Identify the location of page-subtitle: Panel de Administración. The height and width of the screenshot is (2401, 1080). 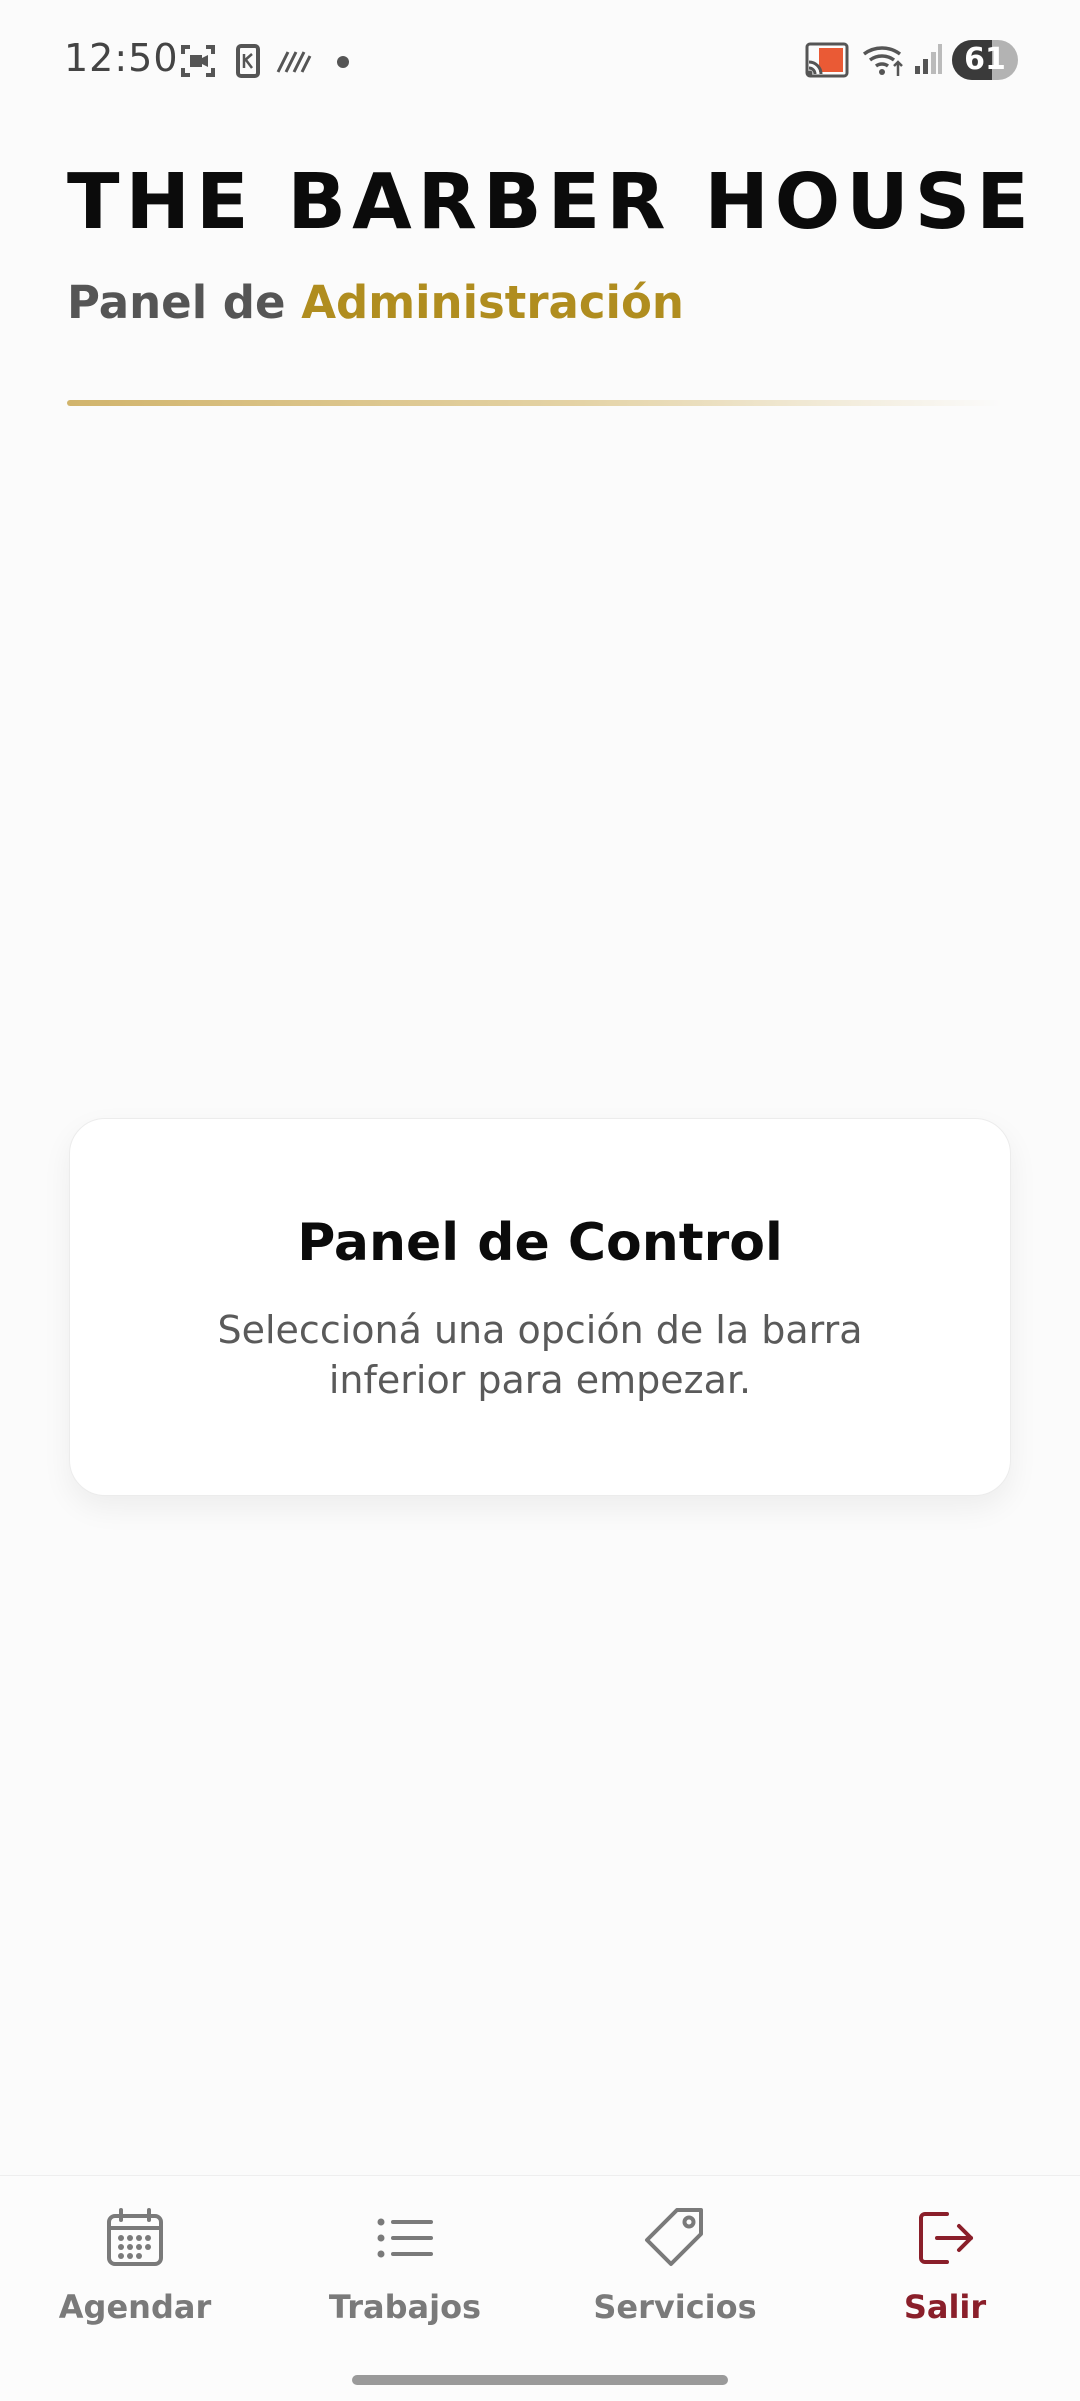
(375, 303).